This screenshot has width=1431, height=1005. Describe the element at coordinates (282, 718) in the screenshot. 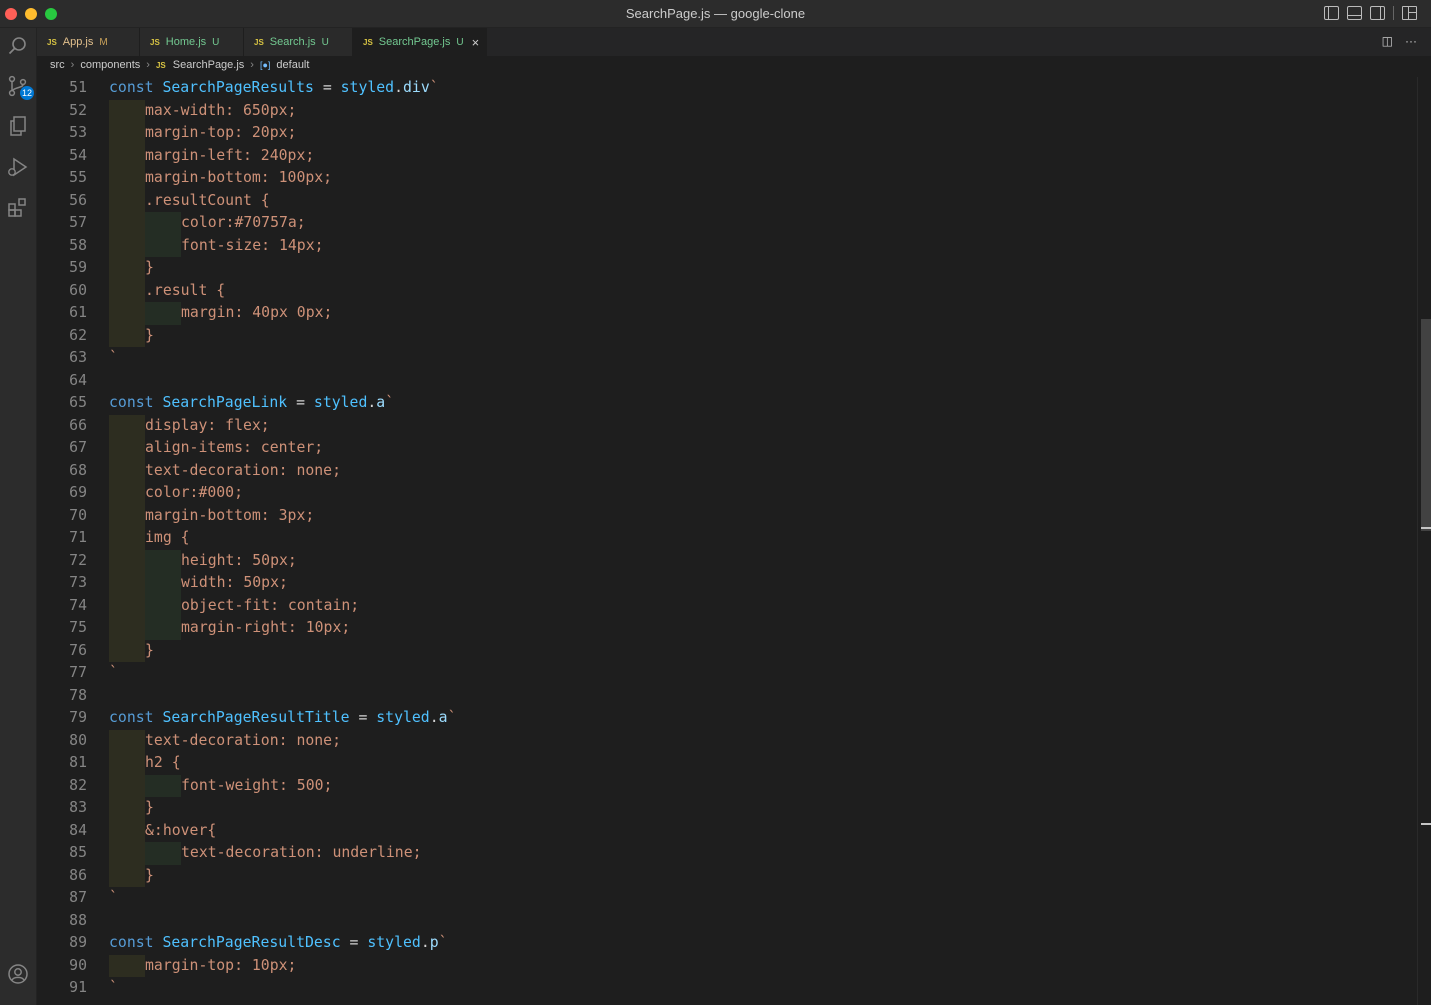

I see `code-text: const SearchPageResultTitle = styled.a`` at that location.